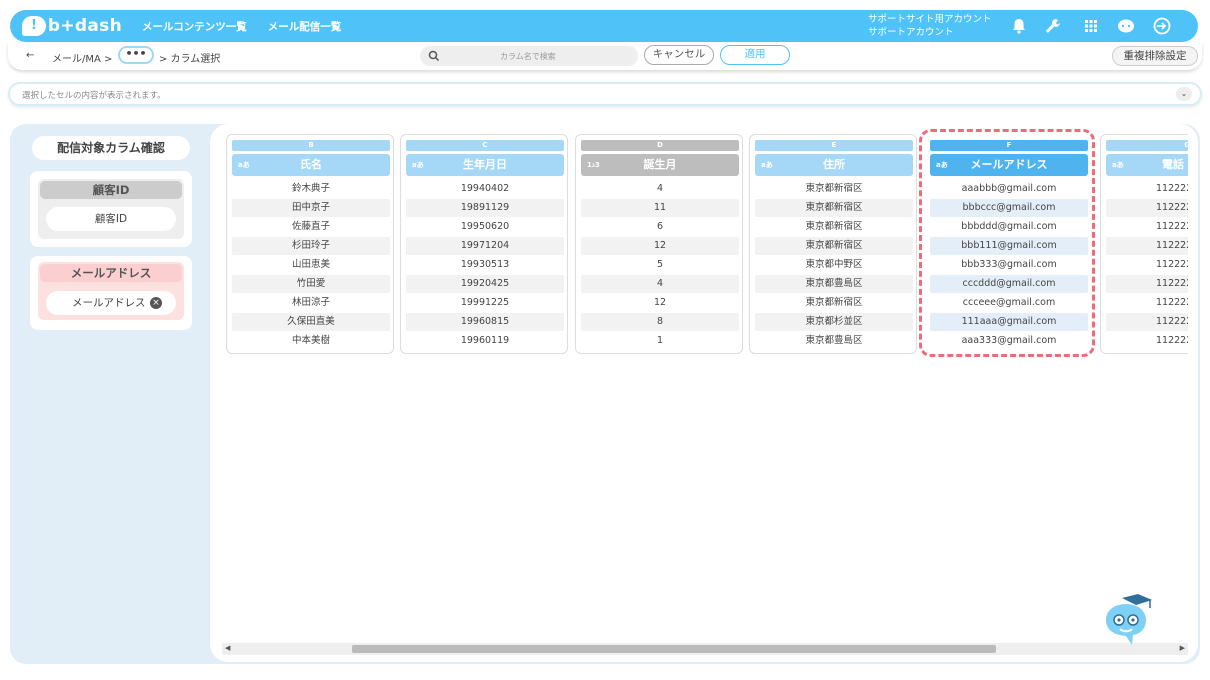 This screenshot has width=1210, height=680. Describe the element at coordinates (227, 648) in the screenshot. I see `scroll-left-icon: ◀` at that location.